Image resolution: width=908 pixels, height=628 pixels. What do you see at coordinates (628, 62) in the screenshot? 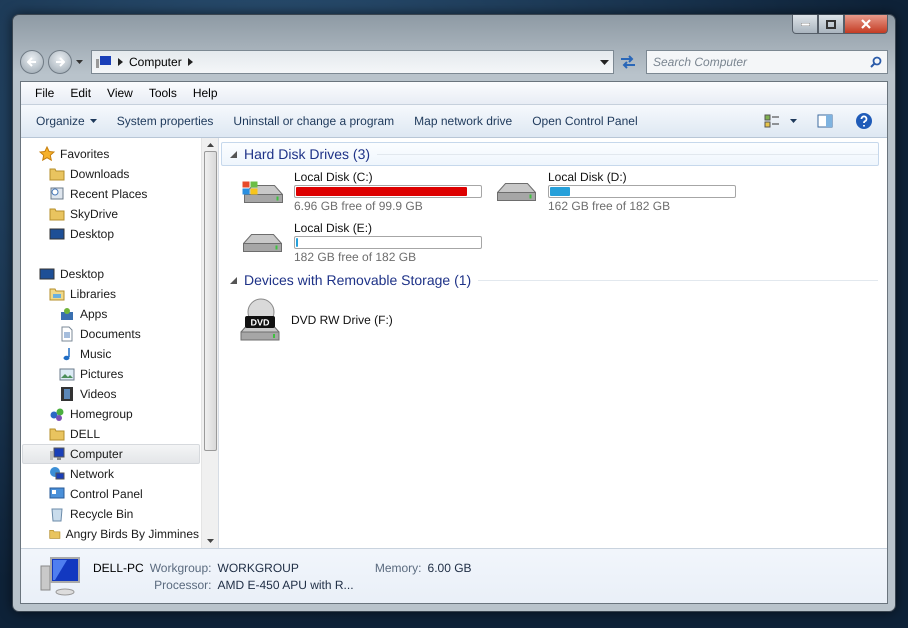
I see `refresh-icon` at bounding box center [628, 62].